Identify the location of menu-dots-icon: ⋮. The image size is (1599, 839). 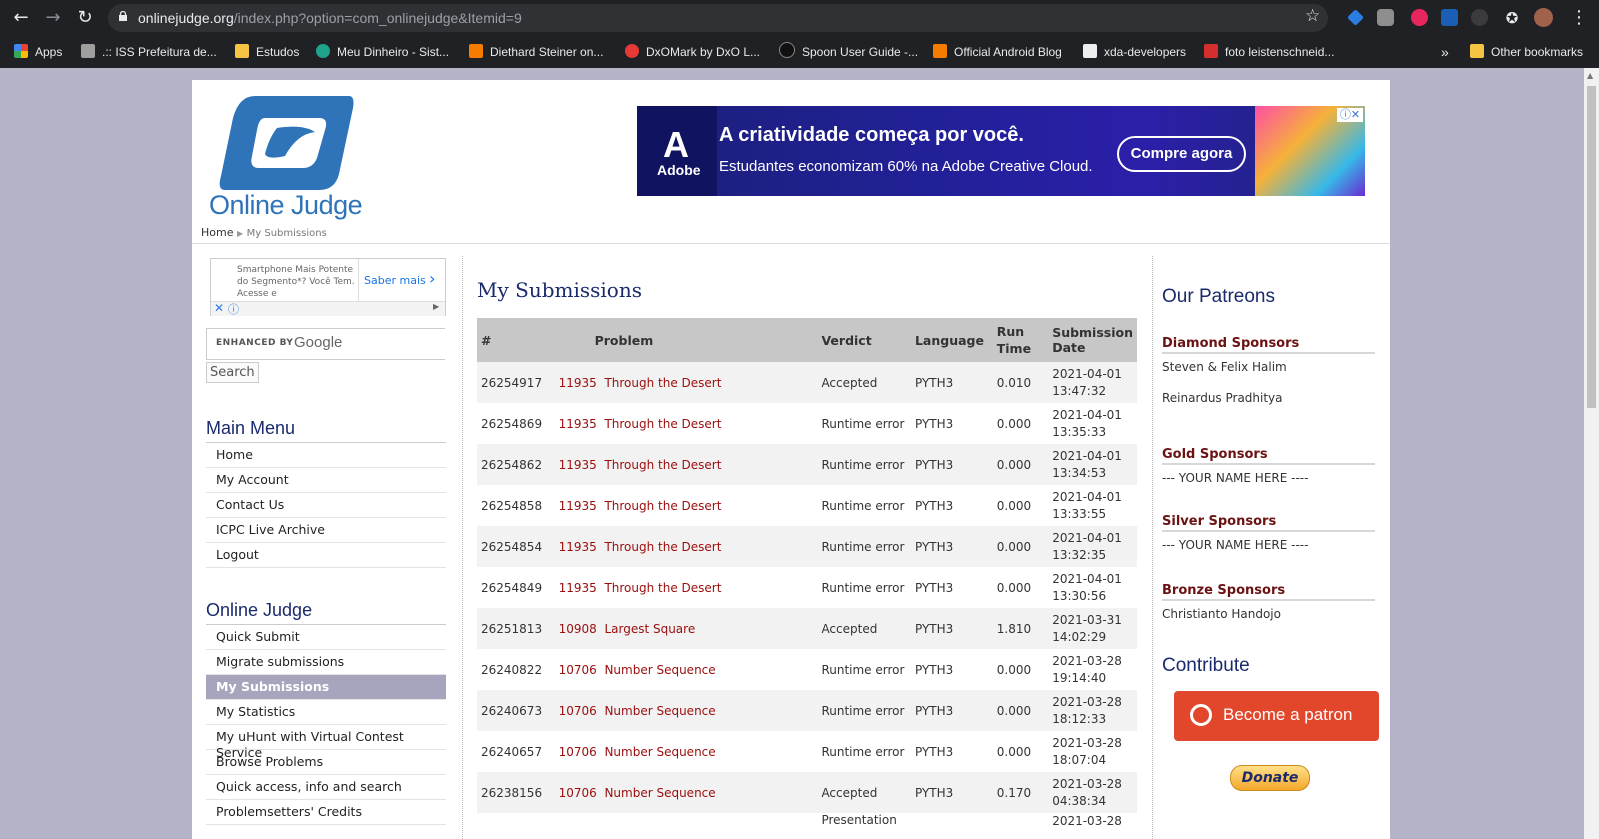
(1579, 18).